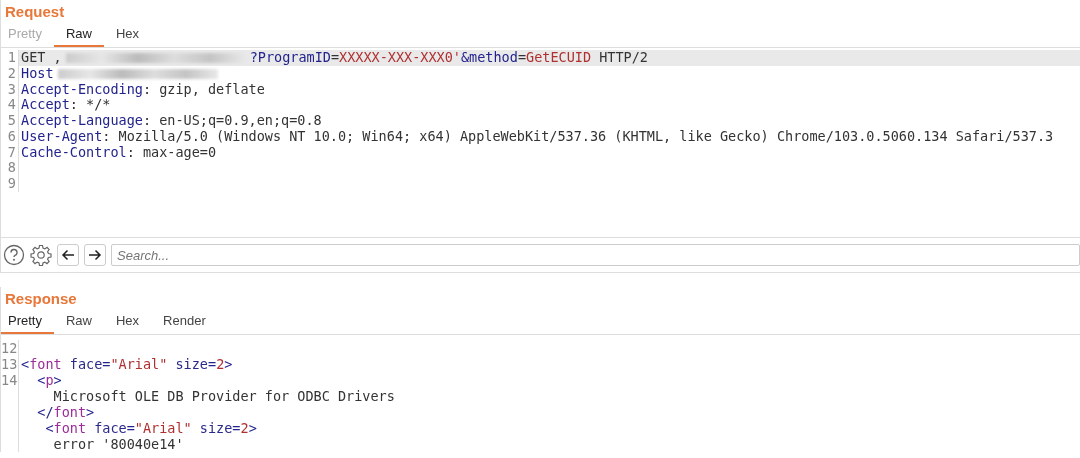 The height and width of the screenshot is (458, 1080). Describe the element at coordinates (14, 255) in the screenshot. I see `help-icon` at that location.